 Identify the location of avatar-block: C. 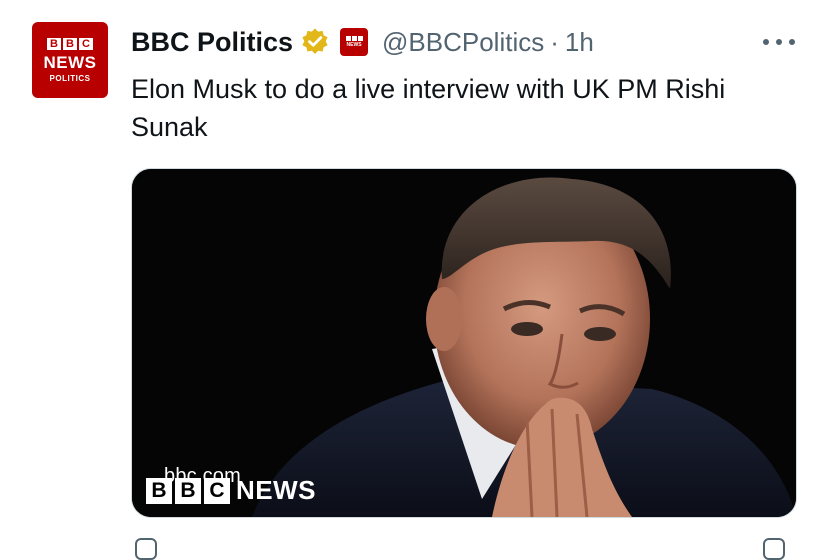
(86, 44).